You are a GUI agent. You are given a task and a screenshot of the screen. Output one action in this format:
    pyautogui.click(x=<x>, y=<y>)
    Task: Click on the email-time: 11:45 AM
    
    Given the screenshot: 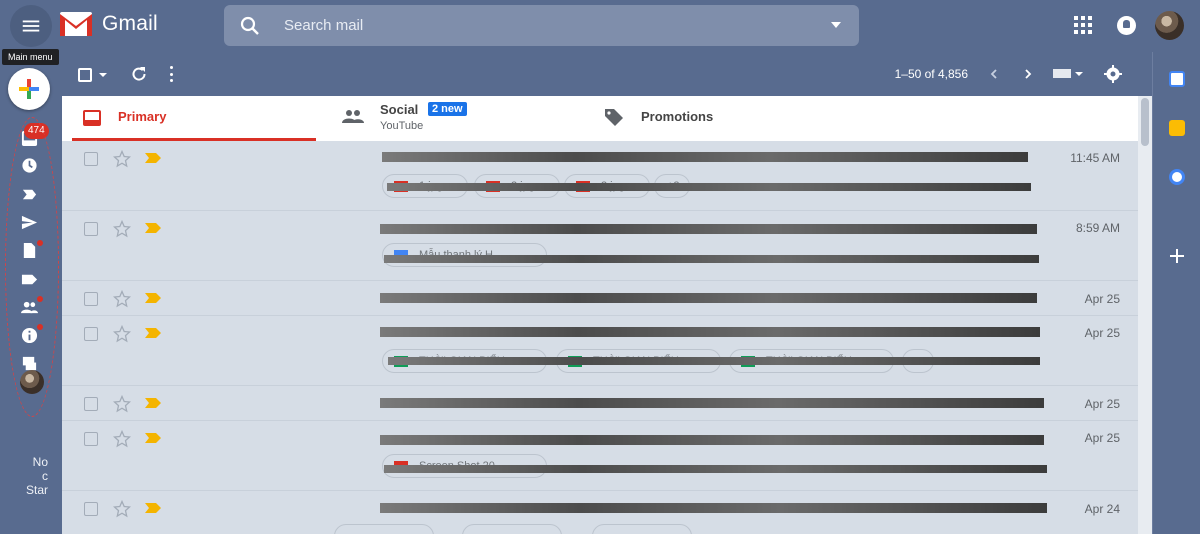 What is the action you would take?
    pyautogui.click(x=1095, y=158)
    